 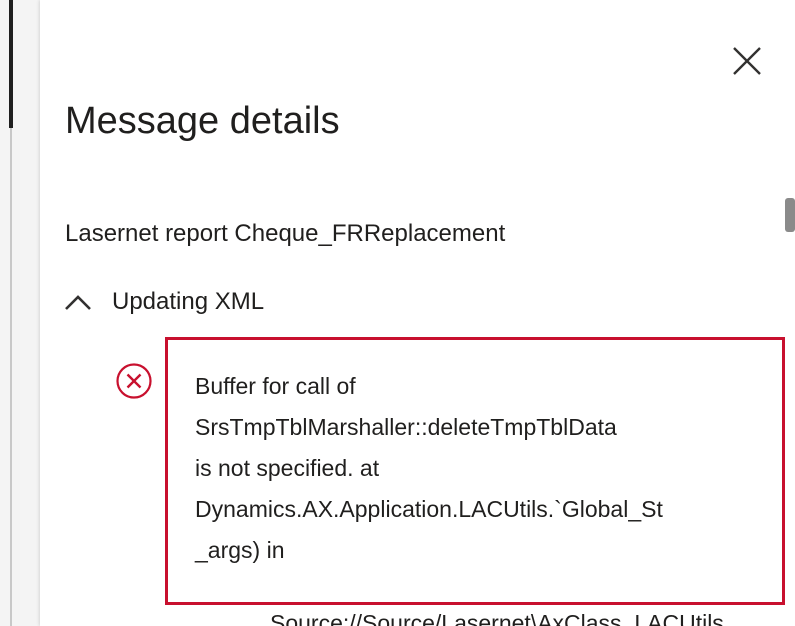 What do you see at coordinates (790, 215) in the screenshot?
I see `scrollbar-thumb` at bounding box center [790, 215].